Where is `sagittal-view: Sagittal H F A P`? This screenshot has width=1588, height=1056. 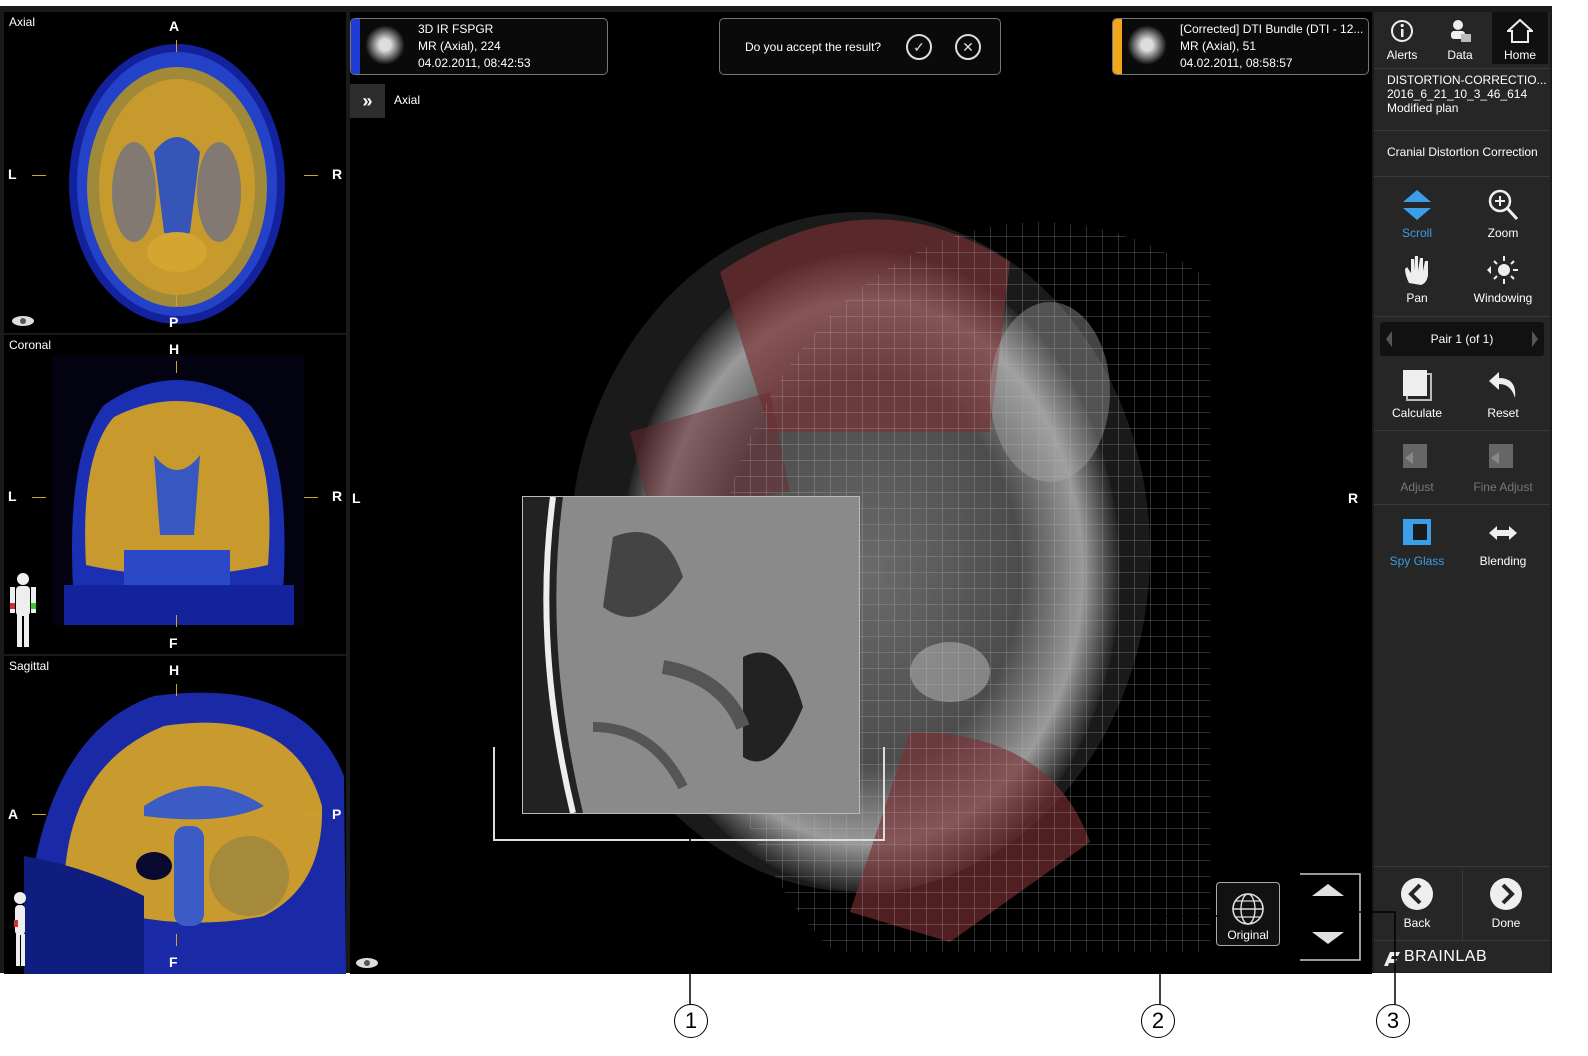 sagittal-view: Sagittal H F A P is located at coordinates (175, 814).